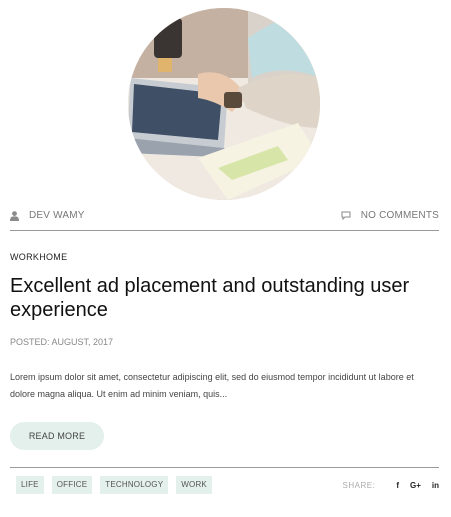 The width and height of the screenshot is (451, 517). I want to click on comments-count: NO COMMENTS, so click(399, 215).